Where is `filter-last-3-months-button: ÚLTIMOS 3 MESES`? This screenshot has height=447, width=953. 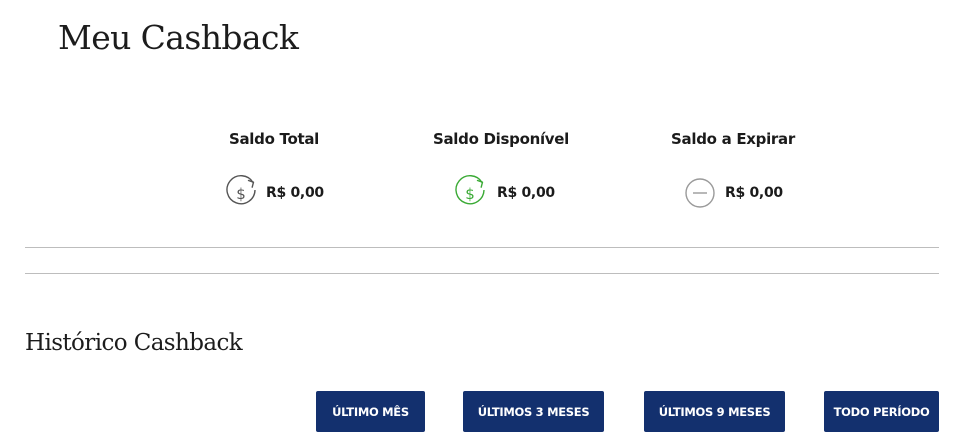 filter-last-3-months-button: ÚLTIMOS 3 MESES is located at coordinates (533, 411).